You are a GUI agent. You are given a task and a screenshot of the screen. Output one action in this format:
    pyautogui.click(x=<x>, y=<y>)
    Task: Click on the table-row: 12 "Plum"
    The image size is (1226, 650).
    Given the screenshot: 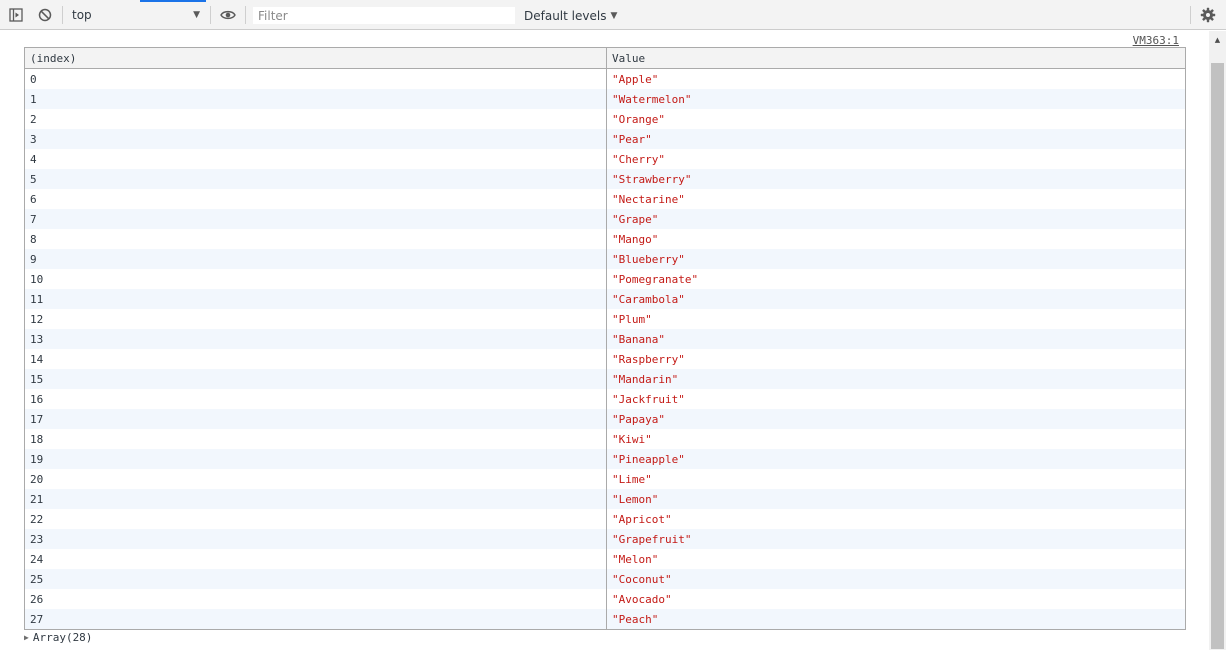 What is the action you would take?
    pyautogui.click(x=605, y=319)
    